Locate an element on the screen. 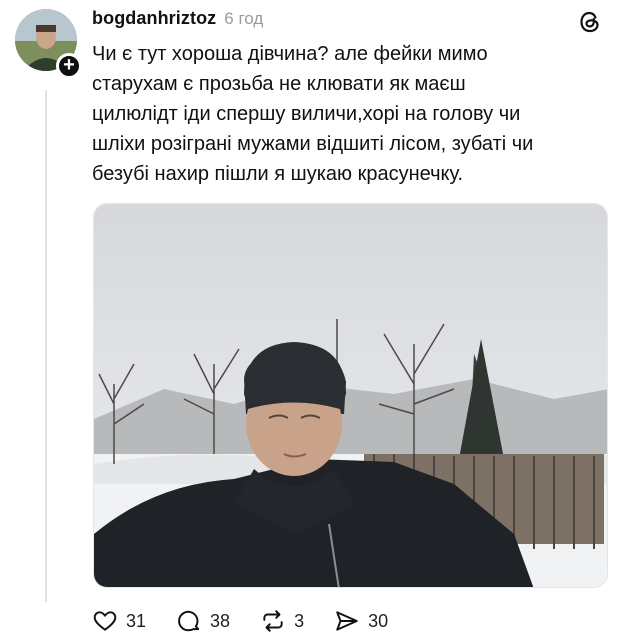 The image size is (624, 640). heart-icon is located at coordinates (105, 621).